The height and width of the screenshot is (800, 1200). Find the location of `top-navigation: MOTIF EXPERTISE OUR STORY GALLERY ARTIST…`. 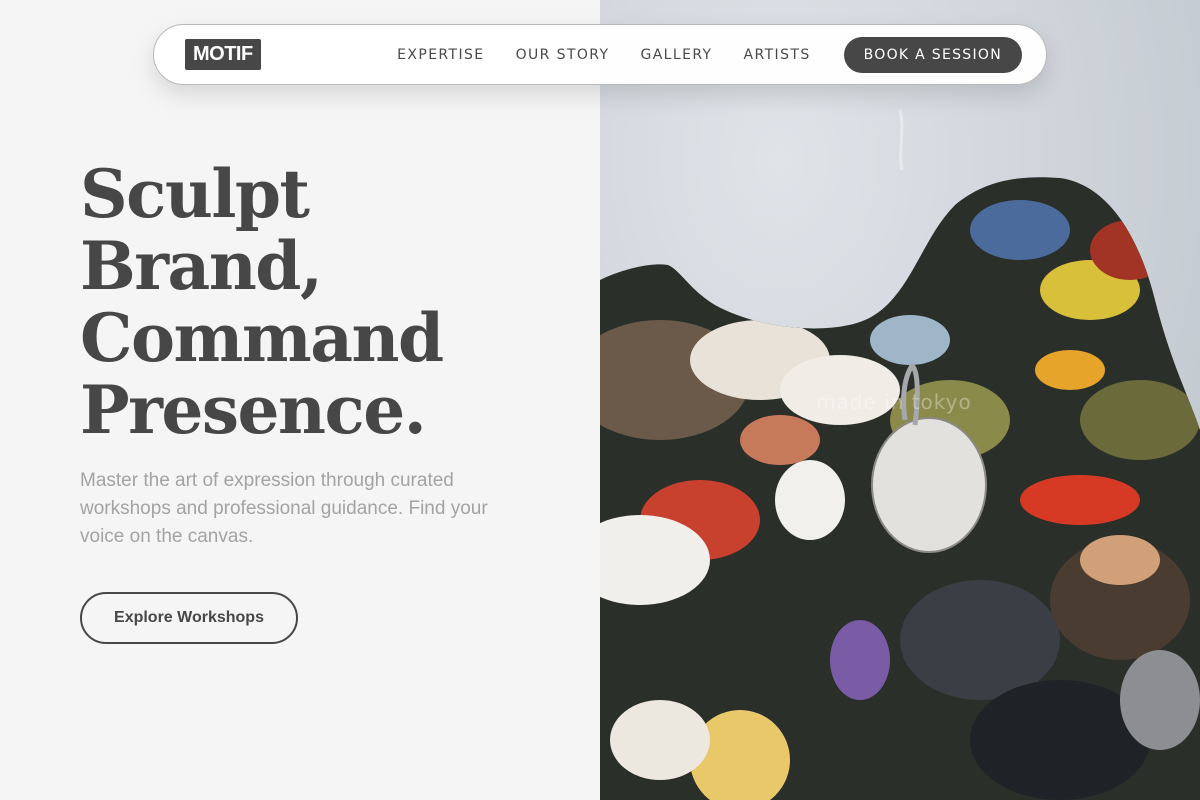

top-navigation: MOTIF EXPERTISE OUR STORY GALLERY ARTIST… is located at coordinates (600, 54).